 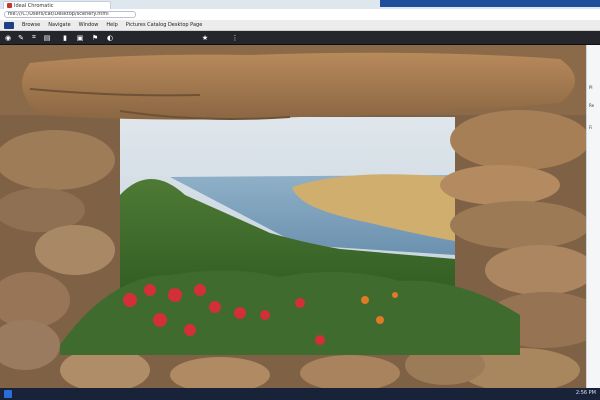 I want to click on toolbar-button-10: ⋮, so click(x=235, y=37).